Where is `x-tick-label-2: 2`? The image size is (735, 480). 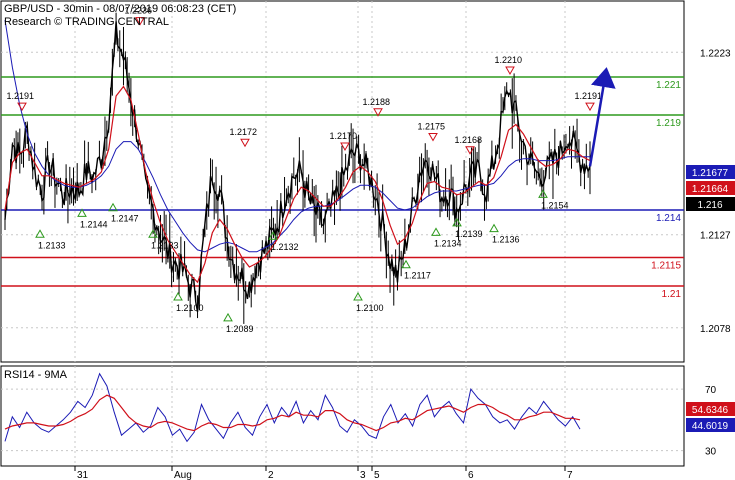 x-tick-label-2: 2 is located at coordinates (271, 475).